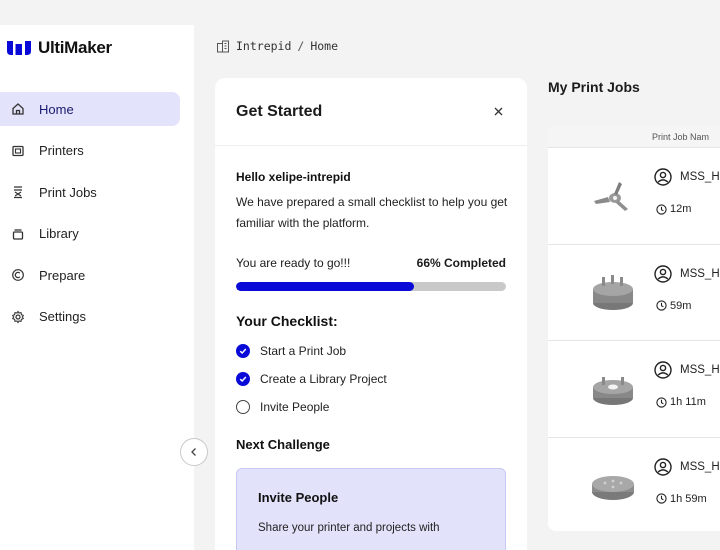  I want to click on table-row: MSS_H 12m, so click(634, 196).